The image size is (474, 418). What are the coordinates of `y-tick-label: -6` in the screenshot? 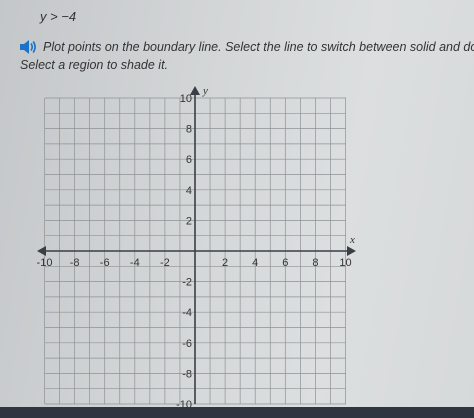 It's located at (187, 344).